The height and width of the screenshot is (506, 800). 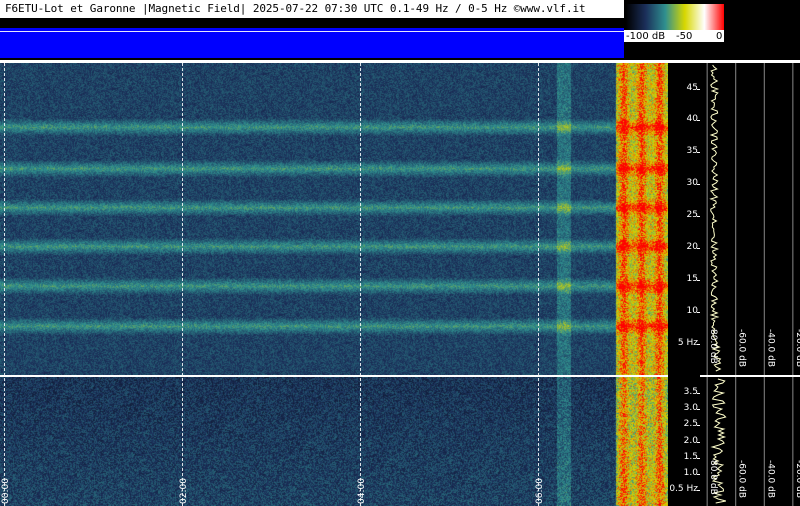 I want to click on colorbar-label-mid: -50, so click(x=684, y=36).